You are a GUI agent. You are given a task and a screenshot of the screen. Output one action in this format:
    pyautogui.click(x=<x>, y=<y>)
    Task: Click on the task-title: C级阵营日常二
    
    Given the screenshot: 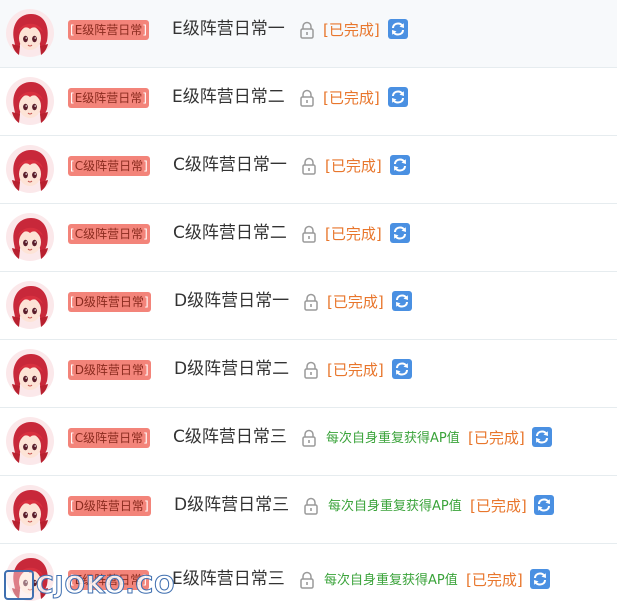 What is the action you would take?
    pyautogui.click(x=230, y=233)
    